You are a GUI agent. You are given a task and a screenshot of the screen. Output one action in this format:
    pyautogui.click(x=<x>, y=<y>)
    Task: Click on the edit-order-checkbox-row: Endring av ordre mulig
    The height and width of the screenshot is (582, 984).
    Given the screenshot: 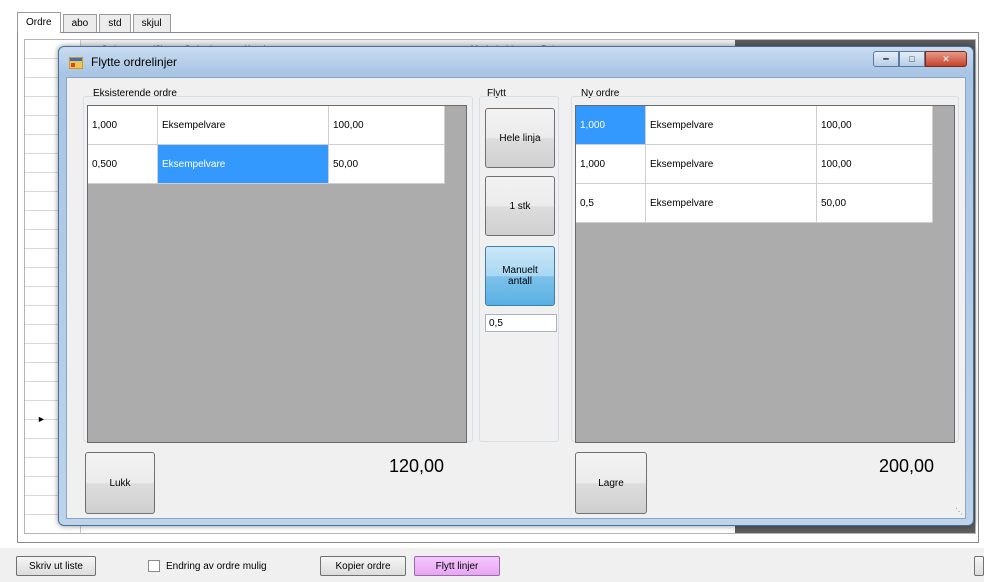 What is the action you would take?
    pyautogui.click(x=207, y=566)
    